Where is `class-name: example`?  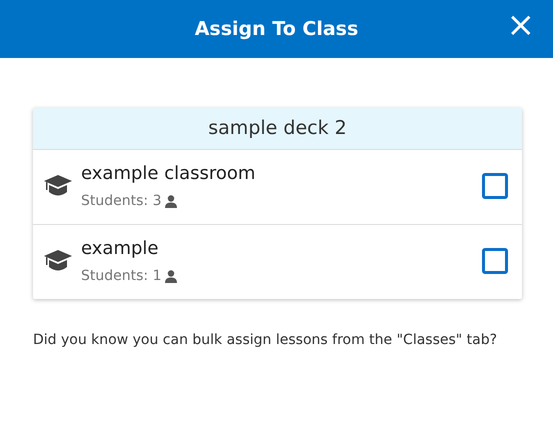
class-name: example is located at coordinates (120, 248).